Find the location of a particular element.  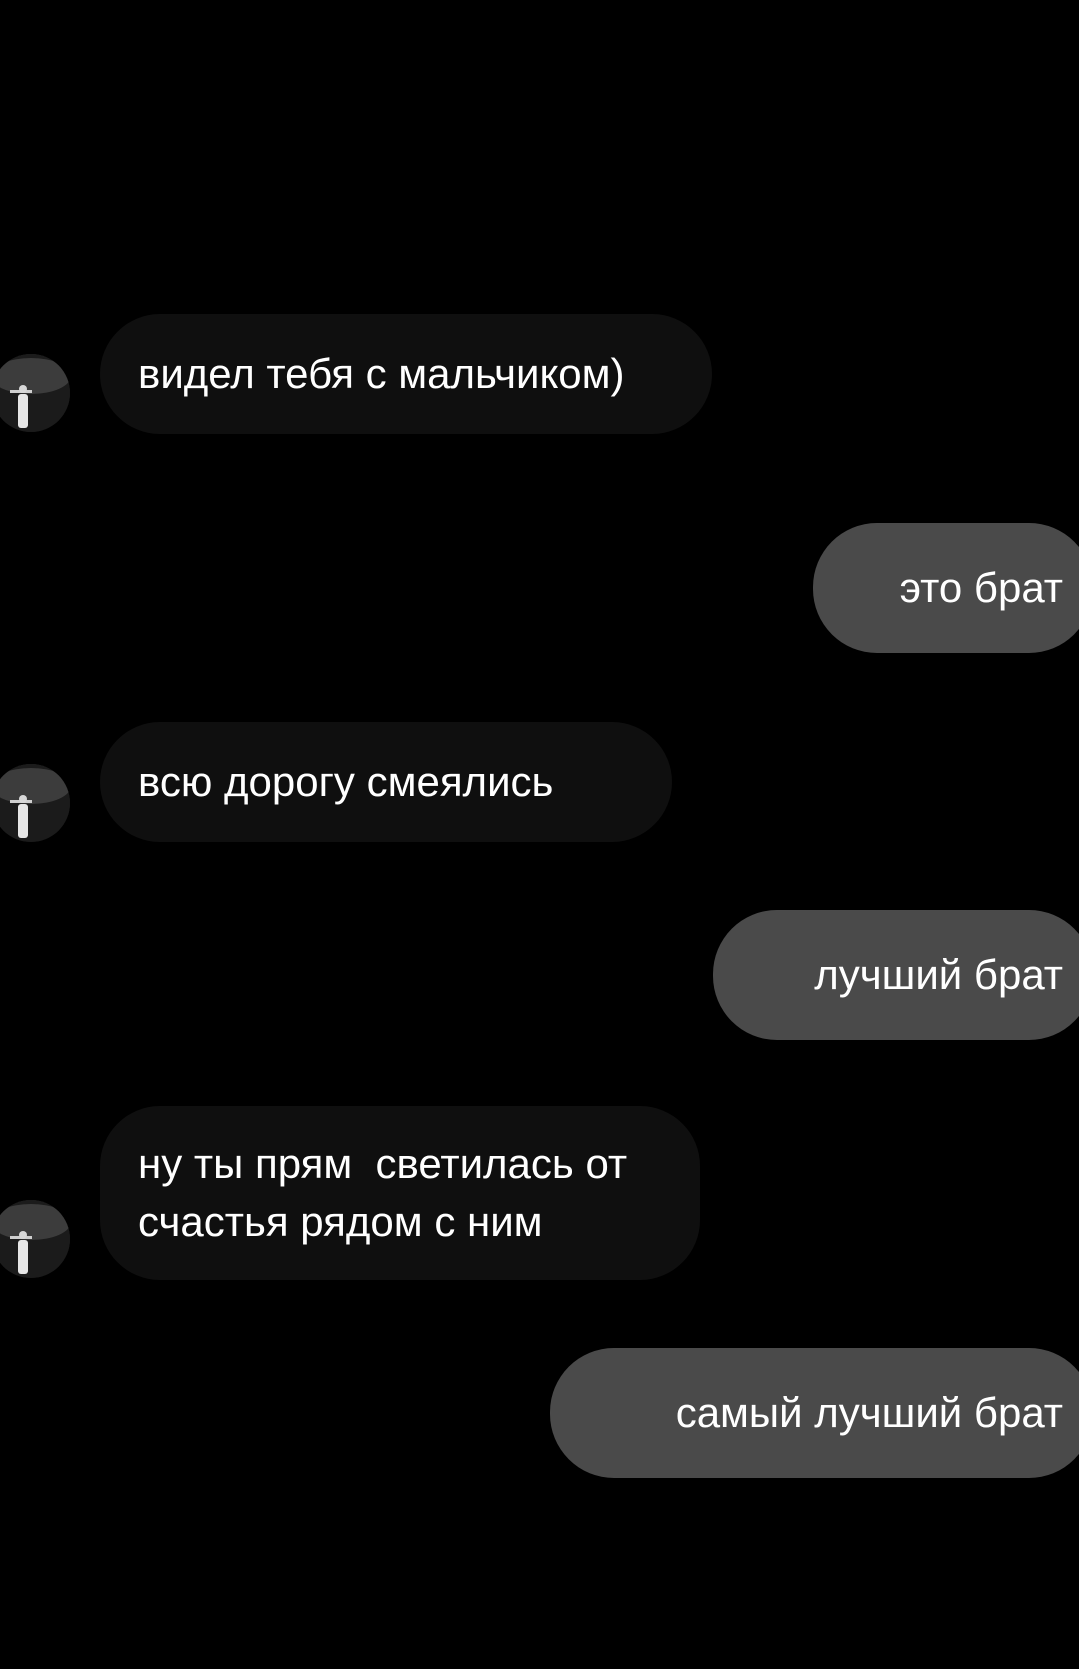

message-bubble-outgoing: самый лучший брат is located at coordinates (814, 1413).